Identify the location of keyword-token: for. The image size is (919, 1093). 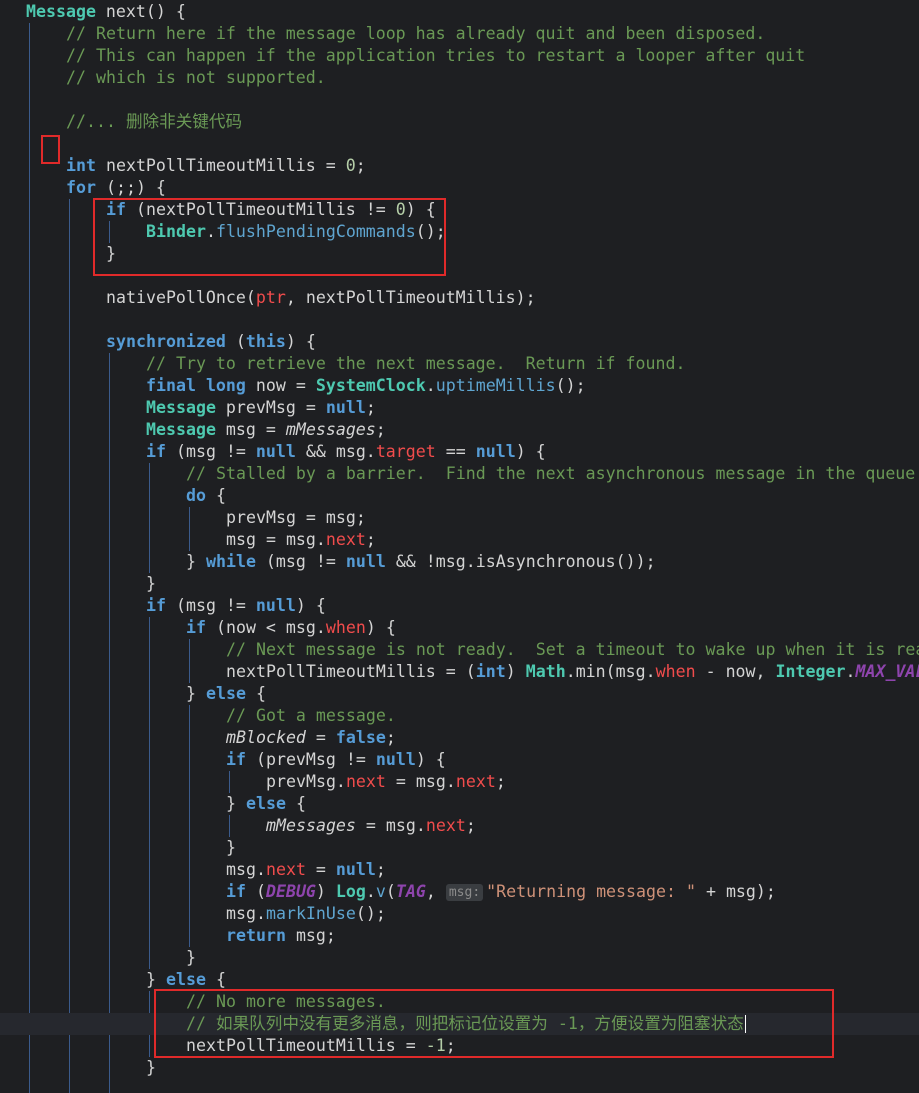
(81, 187).